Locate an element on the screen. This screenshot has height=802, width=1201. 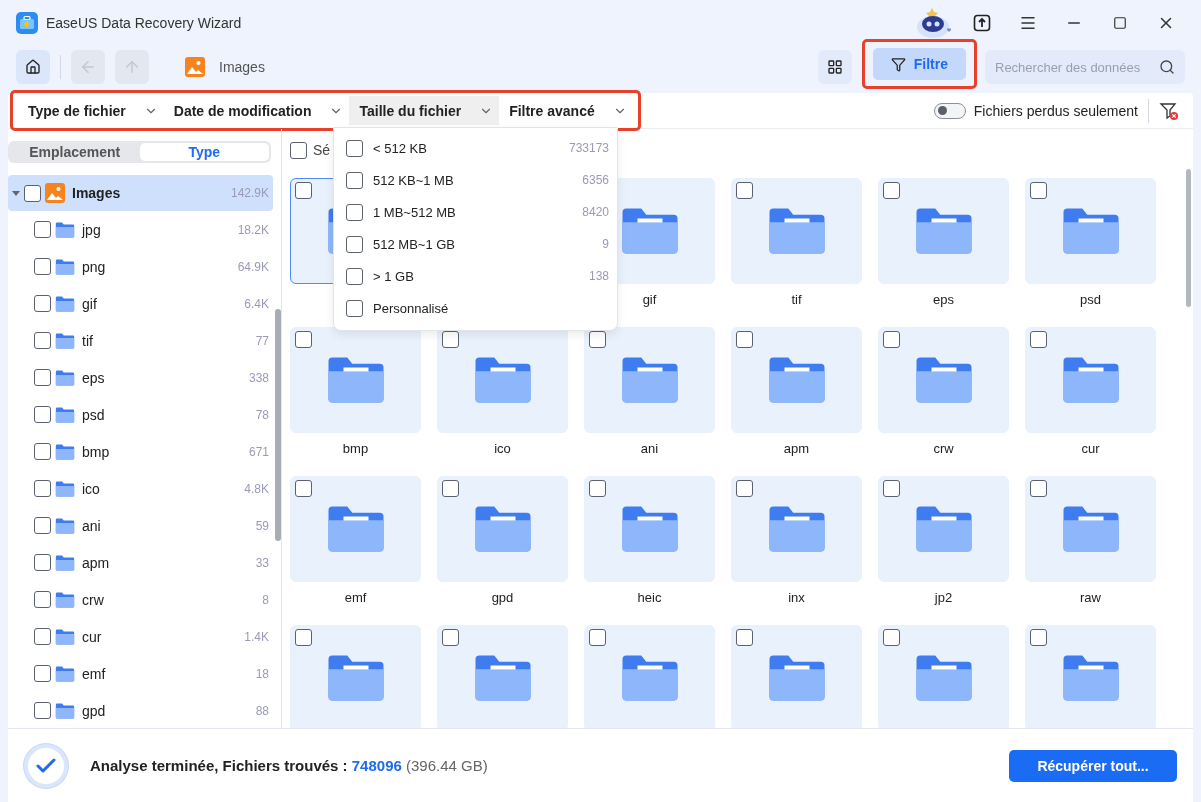
tree-item: bmp 671 is located at coordinates (140, 451).